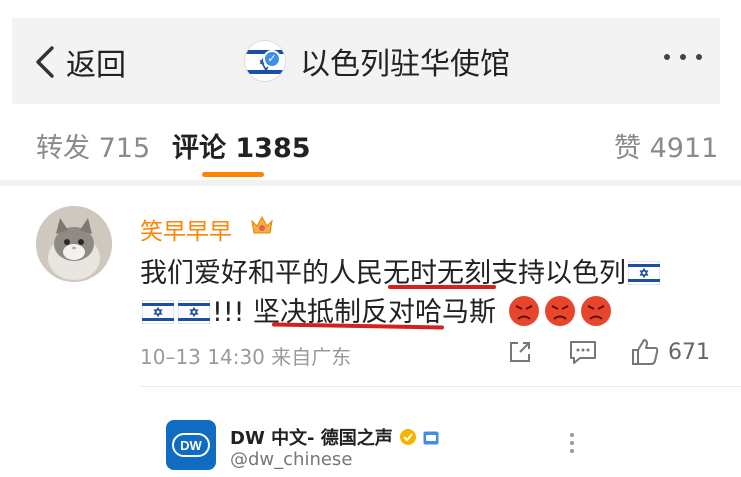  I want to click on vertical-more-icon, so click(572, 443).